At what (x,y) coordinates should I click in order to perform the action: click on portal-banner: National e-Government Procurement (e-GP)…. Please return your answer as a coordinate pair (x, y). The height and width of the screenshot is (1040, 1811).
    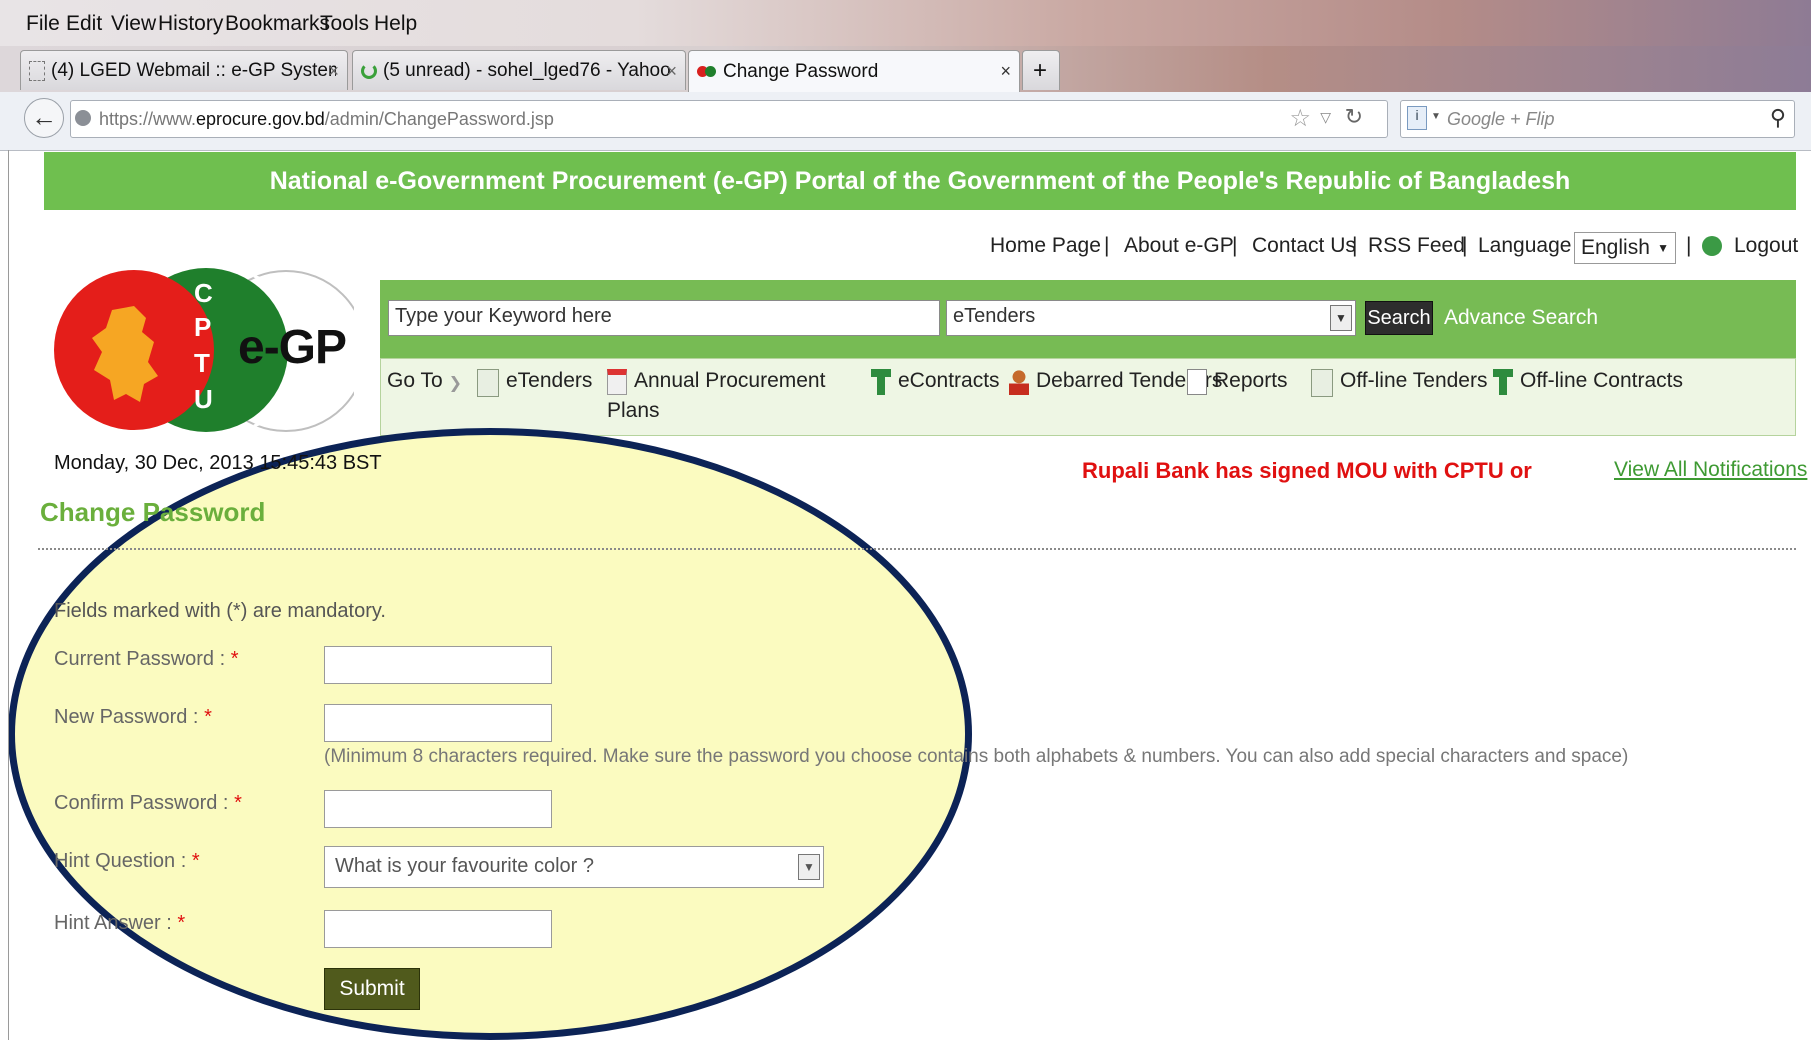
    Looking at the image, I should click on (920, 181).